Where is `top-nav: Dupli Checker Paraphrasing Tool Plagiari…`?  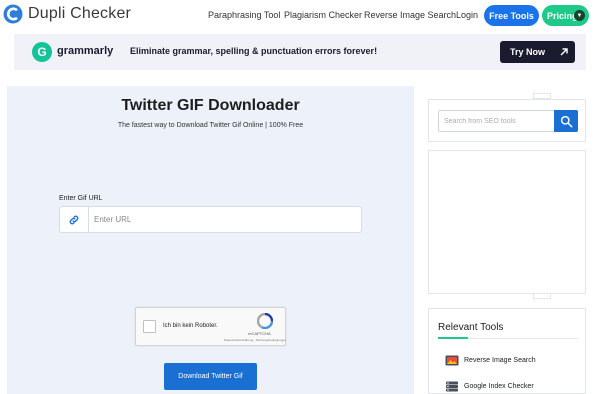 top-nav: Dupli Checker Paraphrasing Tool Plagiari… is located at coordinates (300, 15).